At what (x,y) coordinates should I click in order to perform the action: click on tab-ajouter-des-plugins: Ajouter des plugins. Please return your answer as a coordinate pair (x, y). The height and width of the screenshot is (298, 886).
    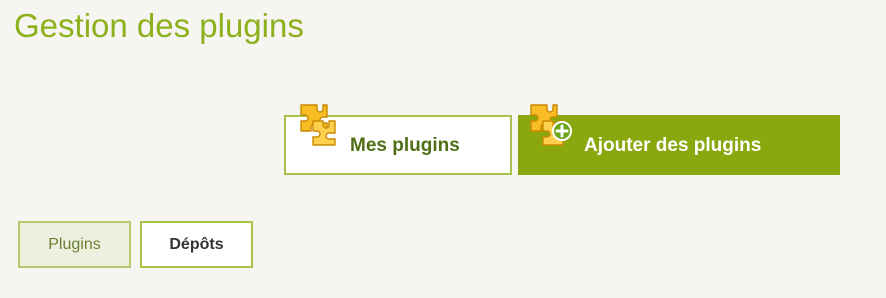
    Looking at the image, I should click on (679, 139).